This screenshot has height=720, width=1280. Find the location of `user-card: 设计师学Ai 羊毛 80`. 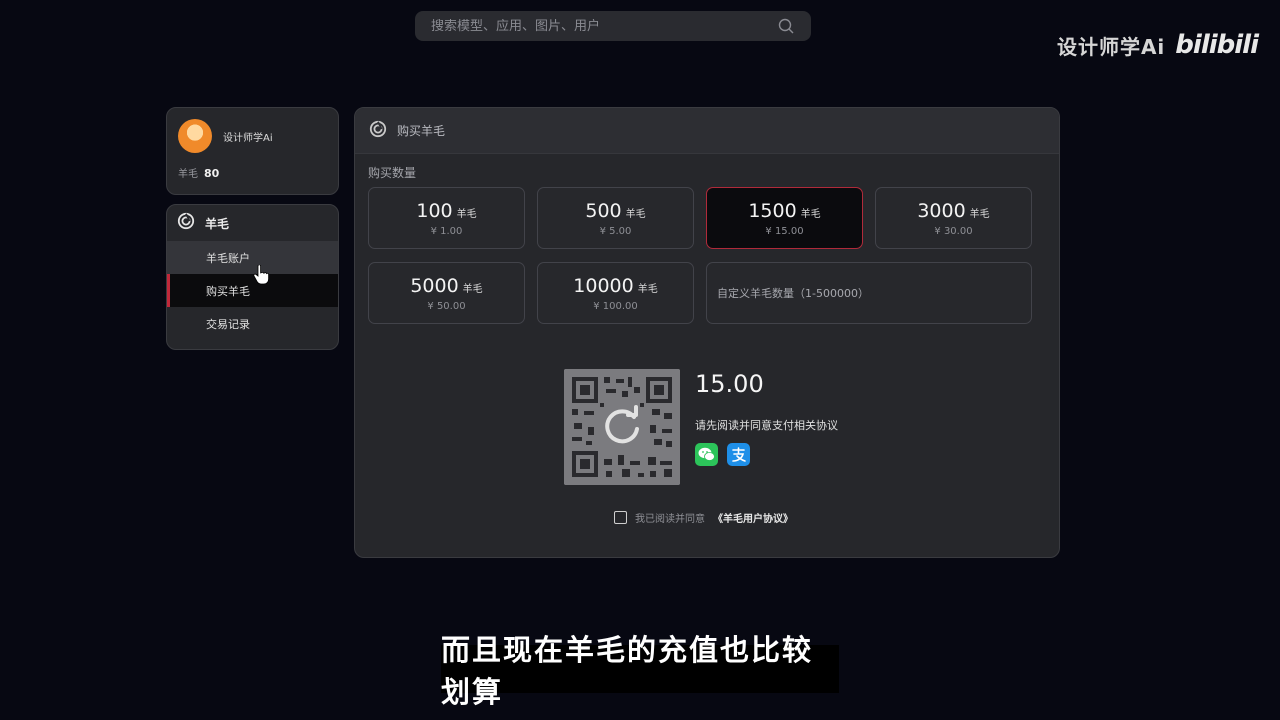

user-card: 设计师学Ai 羊毛 80 is located at coordinates (252, 151).